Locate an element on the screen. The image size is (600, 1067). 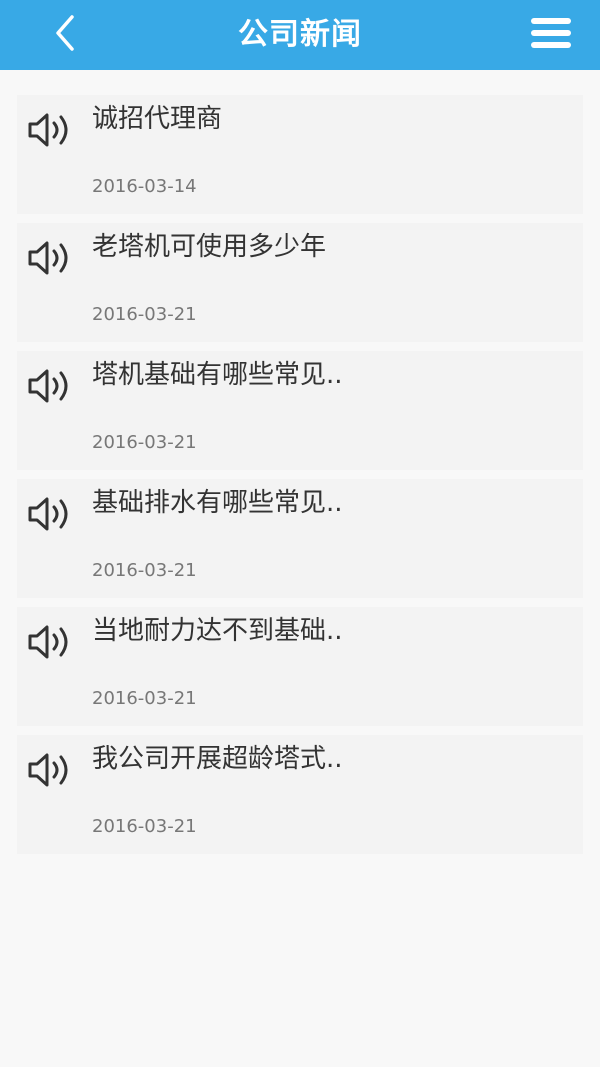
news-item: 老塔机可使用多少年 2016-03-21 is located at coordinates (300, 282).